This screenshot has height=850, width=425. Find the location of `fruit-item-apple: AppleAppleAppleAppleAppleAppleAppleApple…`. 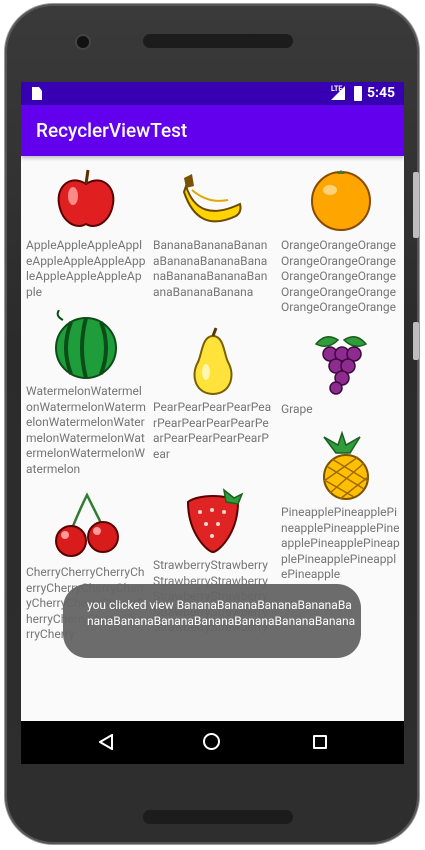

fruit-item-apple: AppleAppleAppleAppleAppleAppleAppleApple… is located at coordinates (86, 232).